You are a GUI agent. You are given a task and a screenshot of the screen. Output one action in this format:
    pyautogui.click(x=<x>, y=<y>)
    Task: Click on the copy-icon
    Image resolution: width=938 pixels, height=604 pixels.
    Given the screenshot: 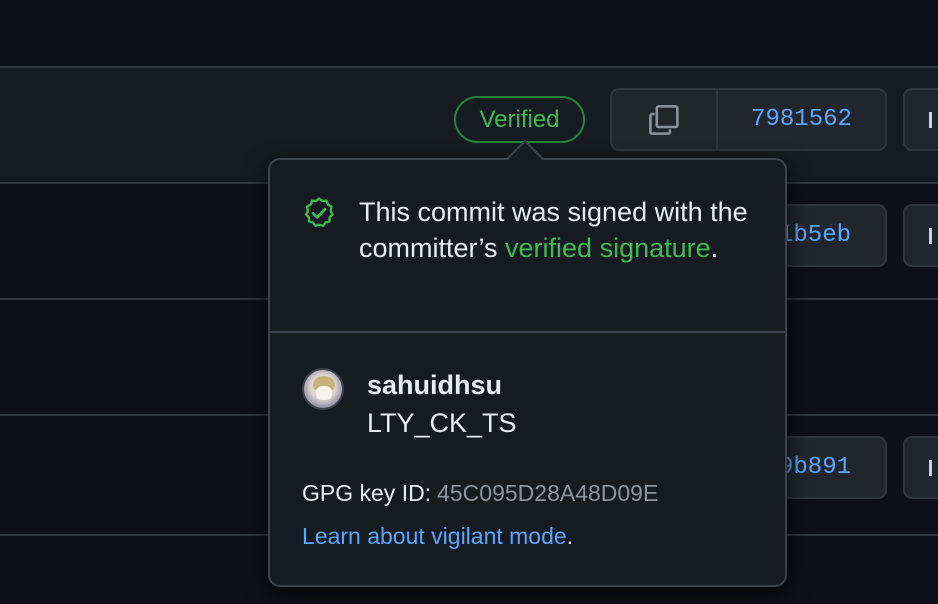 What is the action you would take?
    pyautogui.click(x=664, y=119)
    